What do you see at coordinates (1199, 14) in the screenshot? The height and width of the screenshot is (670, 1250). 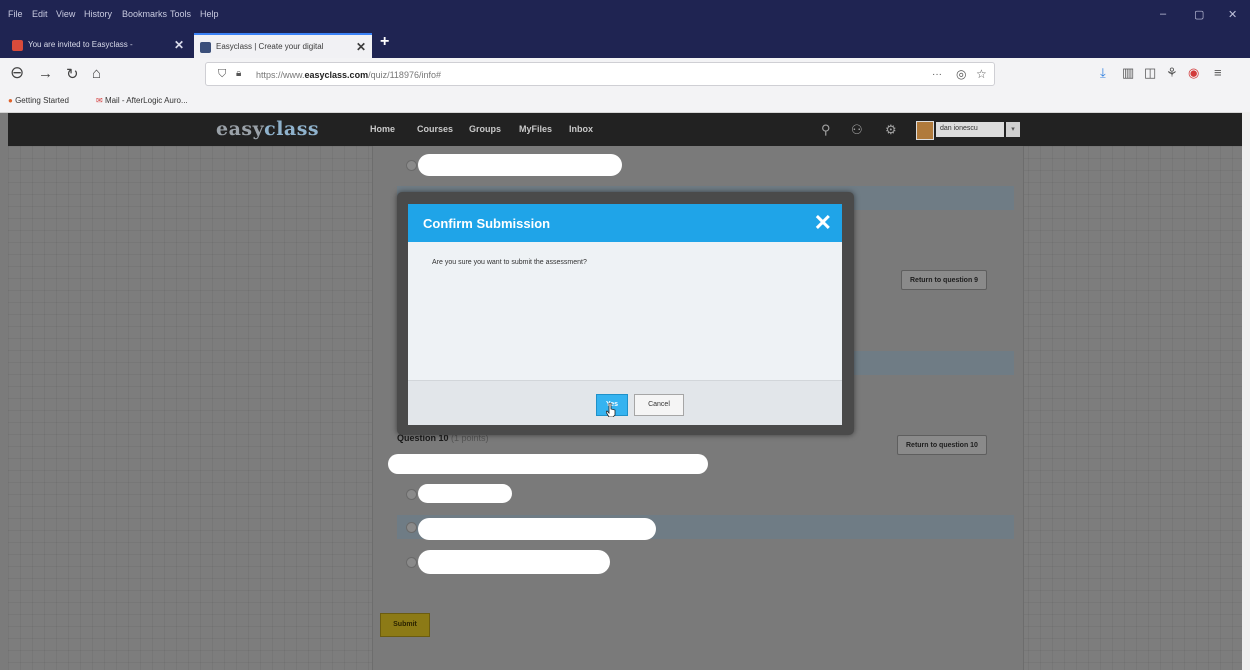 I see `maximize-icon: ▢` at bounding box center [1199, 14].